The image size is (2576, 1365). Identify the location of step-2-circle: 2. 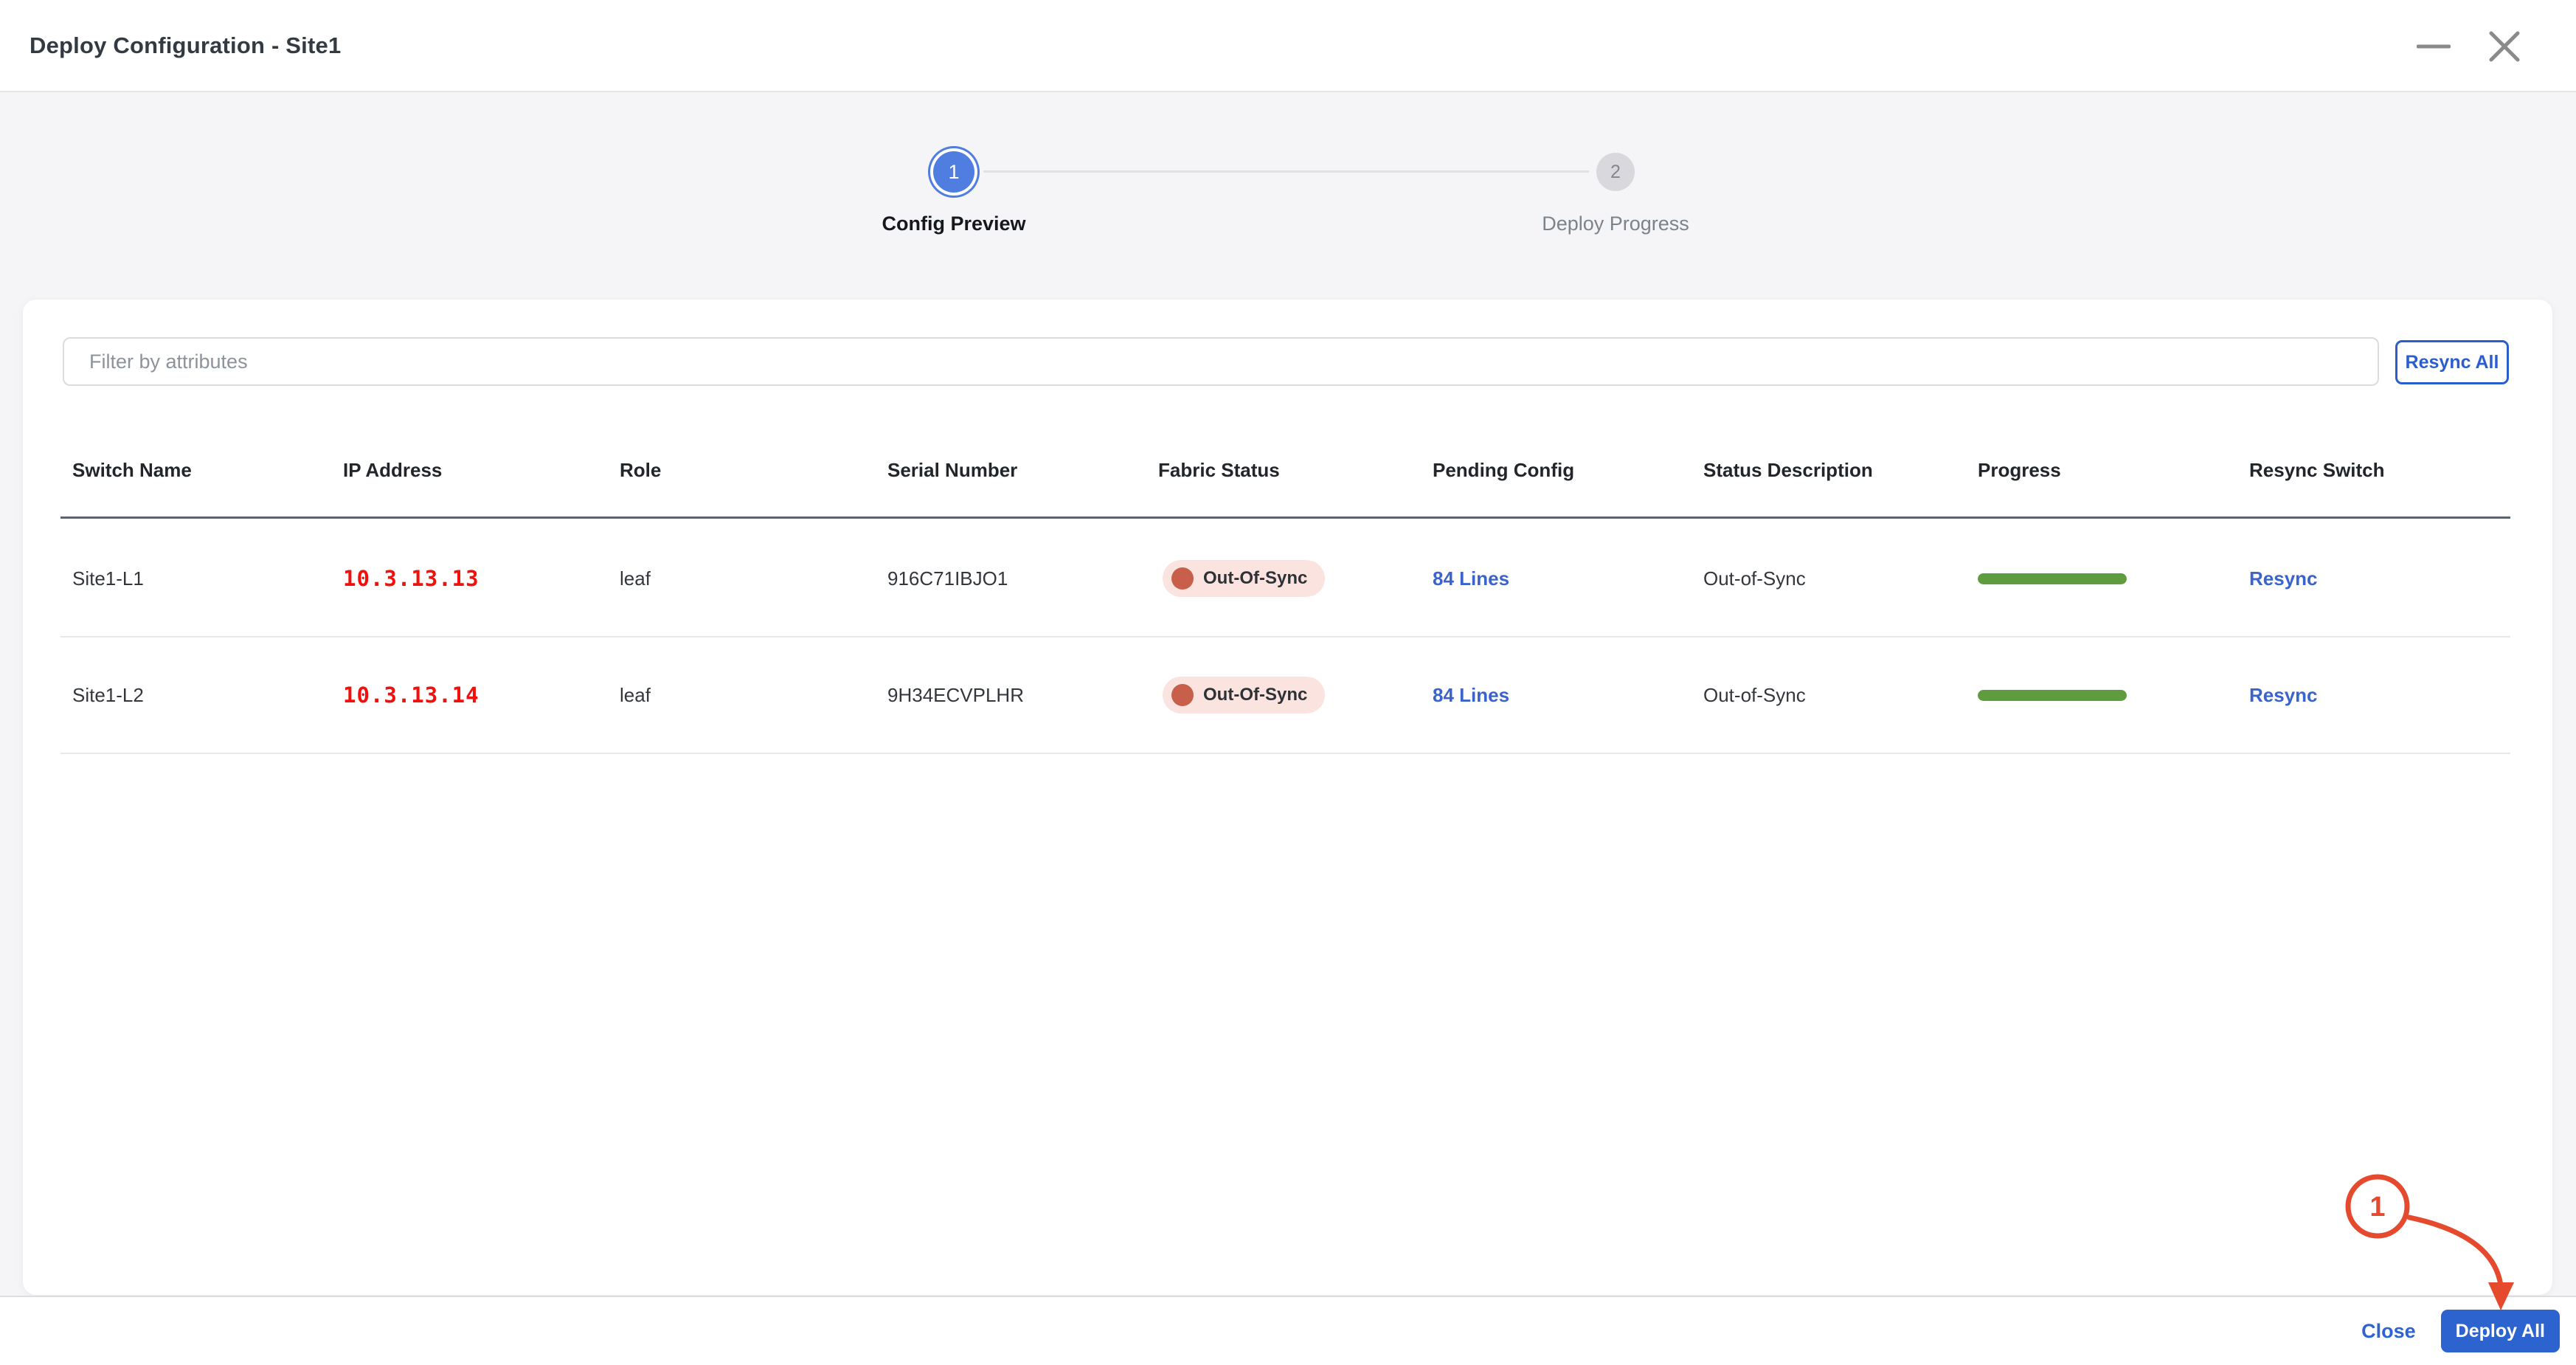
(1616, 172).